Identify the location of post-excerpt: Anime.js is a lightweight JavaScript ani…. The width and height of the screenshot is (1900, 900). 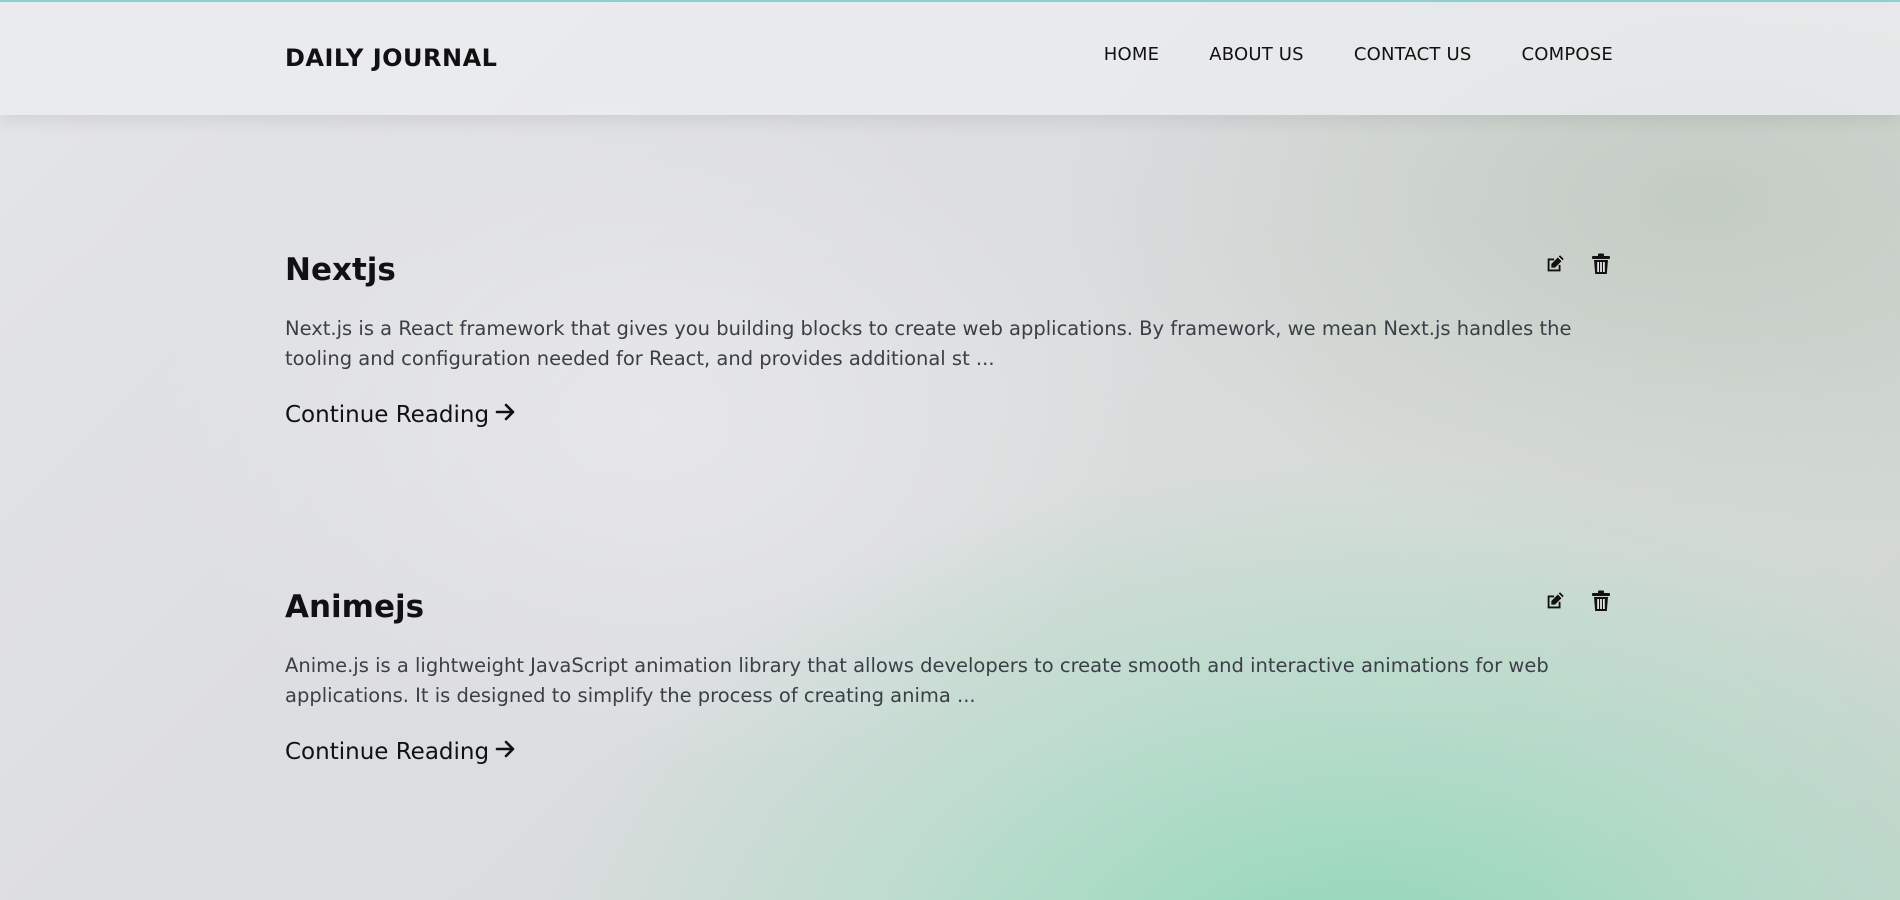
(917, 680).